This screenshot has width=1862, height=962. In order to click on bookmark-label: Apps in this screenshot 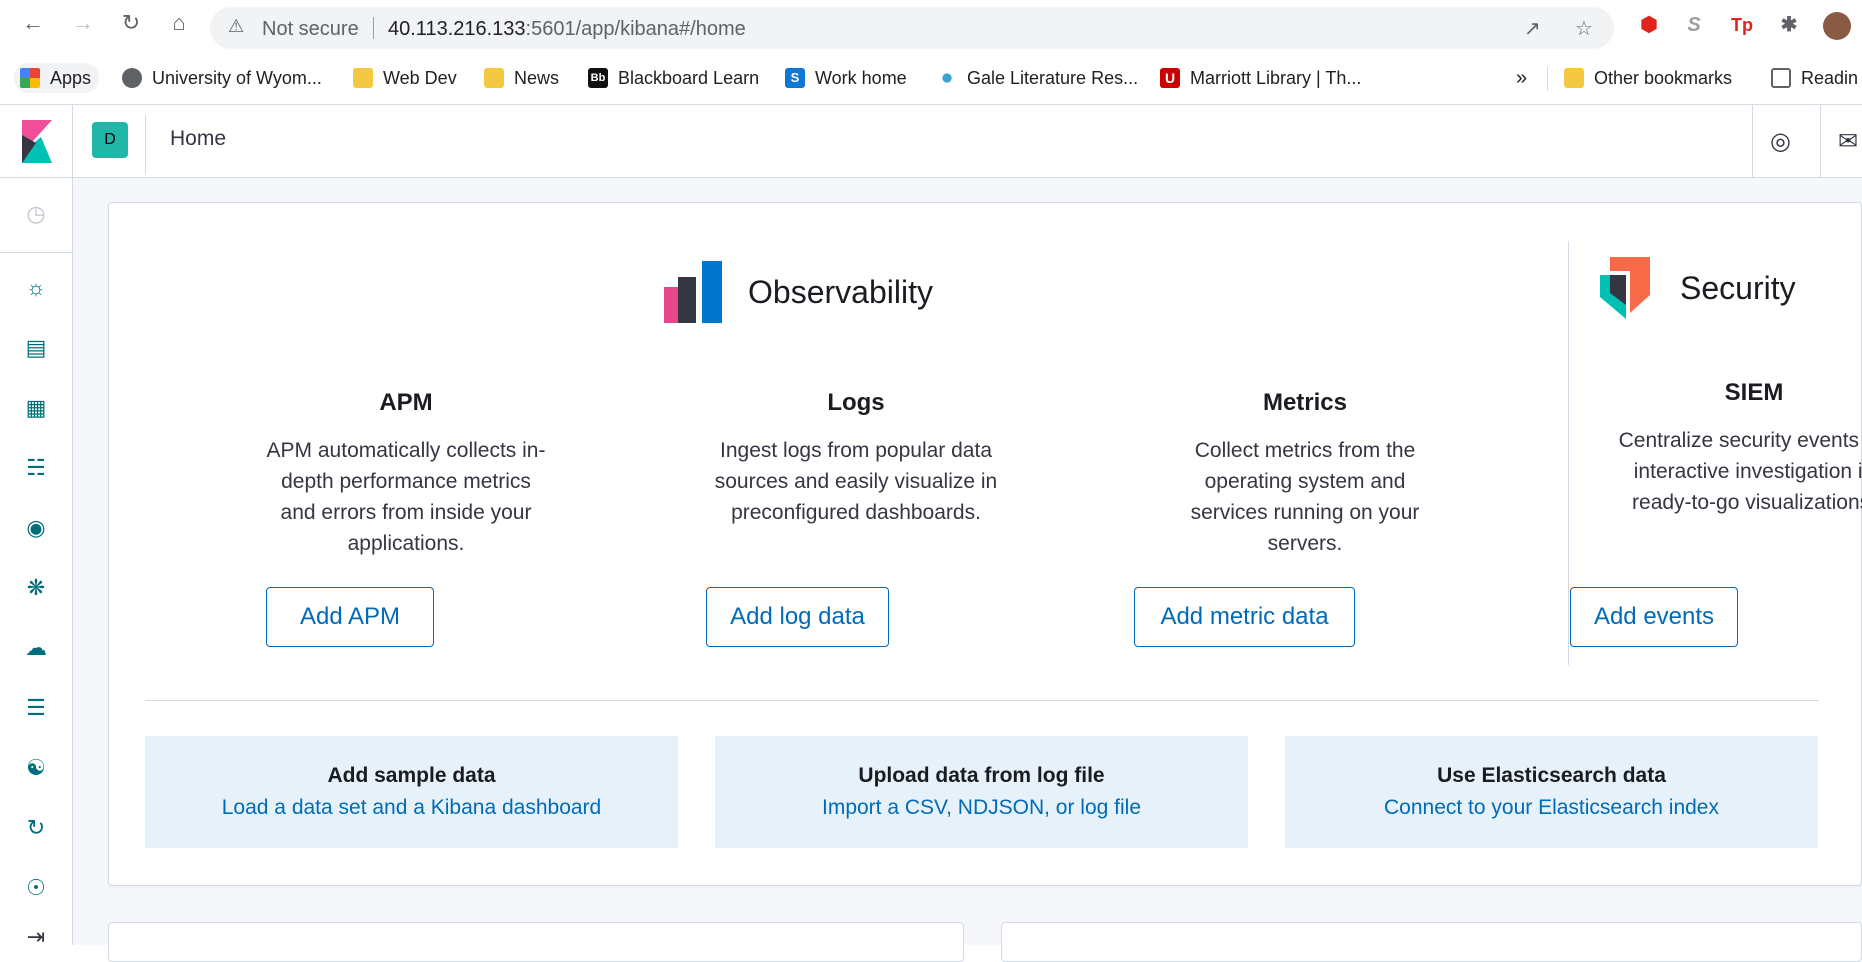, I will do `click(71, 77)`.